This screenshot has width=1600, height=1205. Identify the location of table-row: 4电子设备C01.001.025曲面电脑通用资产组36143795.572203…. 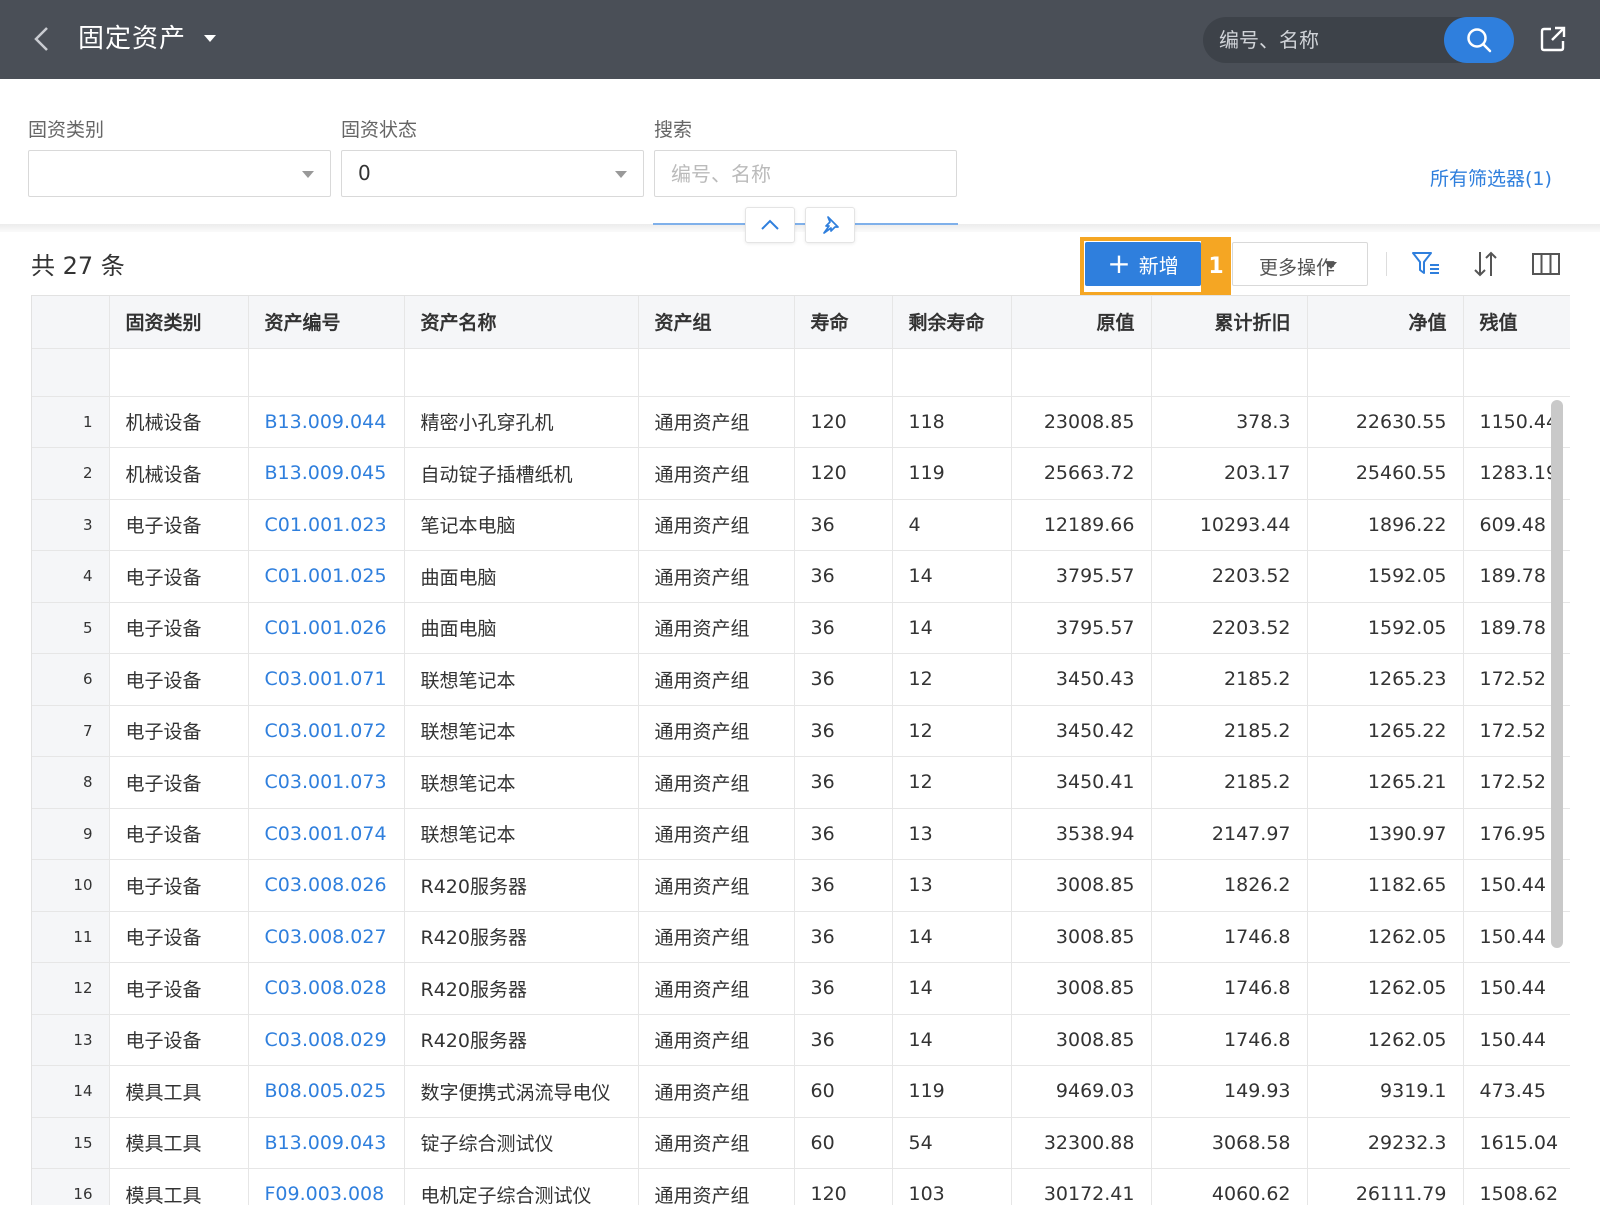
(801, 577).